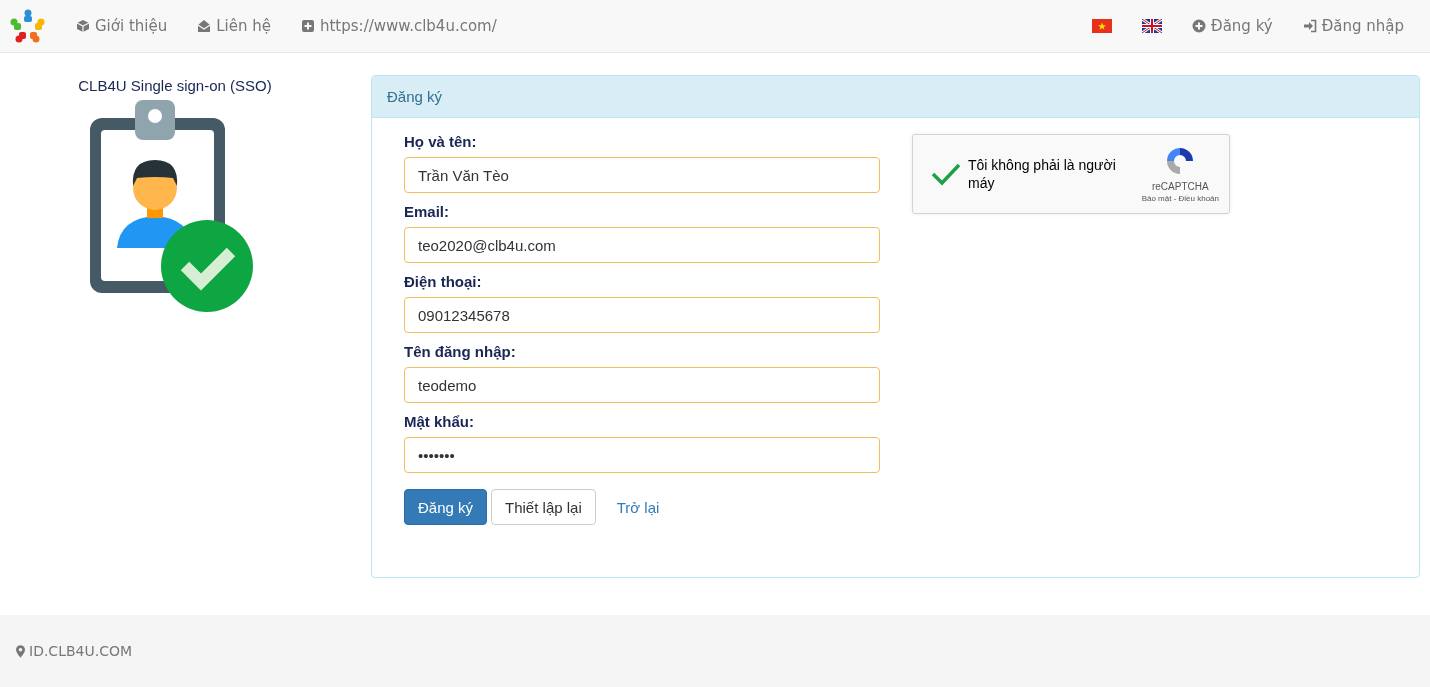 This screenshot has height=687, width=1430. What do you see at coordinates (543, 507) in the screenshot?
I see `reset-button: Thiết lập lại` at bounding box center [543, 507].